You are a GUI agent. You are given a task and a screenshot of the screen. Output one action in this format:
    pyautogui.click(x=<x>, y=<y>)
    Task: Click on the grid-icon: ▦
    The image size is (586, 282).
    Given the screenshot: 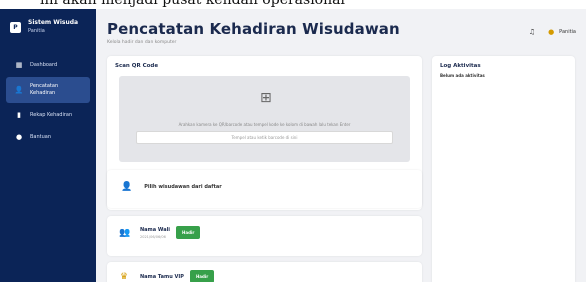 What is the action you would take?
    pyautogui.click(x=19, y=65)
    